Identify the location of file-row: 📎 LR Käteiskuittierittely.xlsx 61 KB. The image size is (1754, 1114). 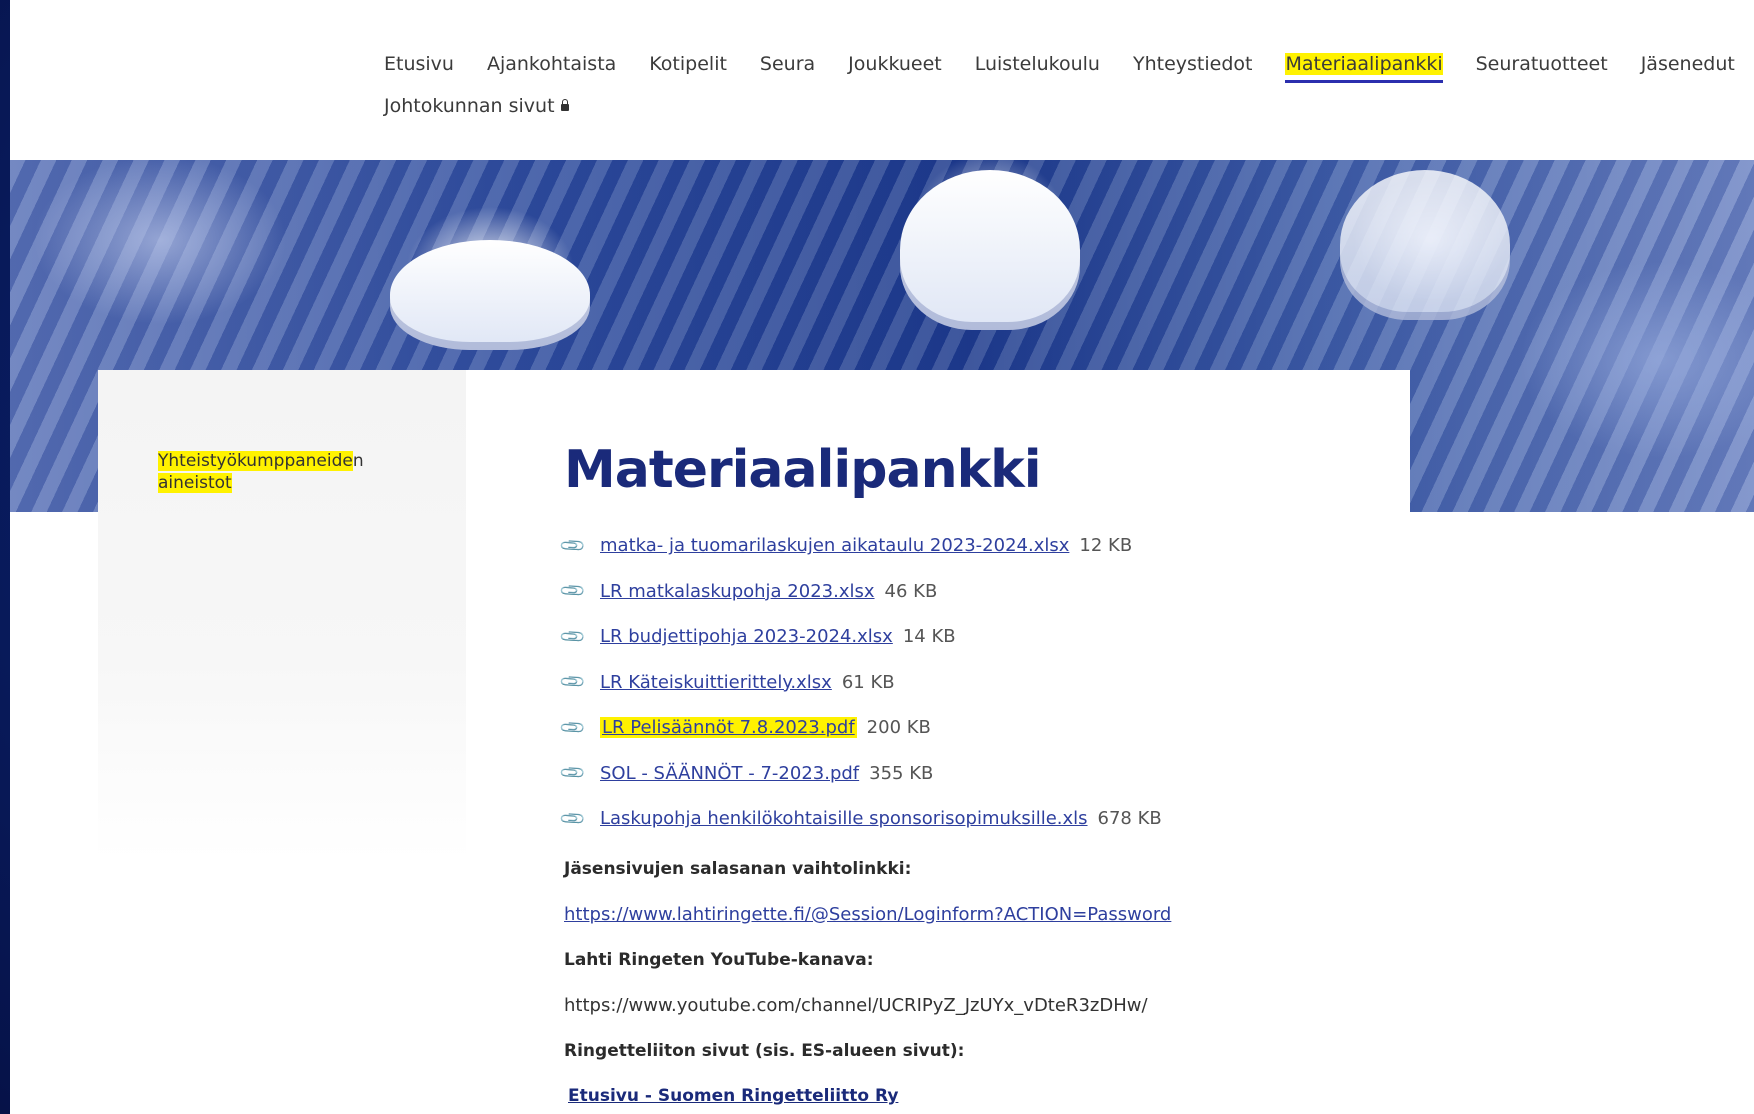
(971, 683).